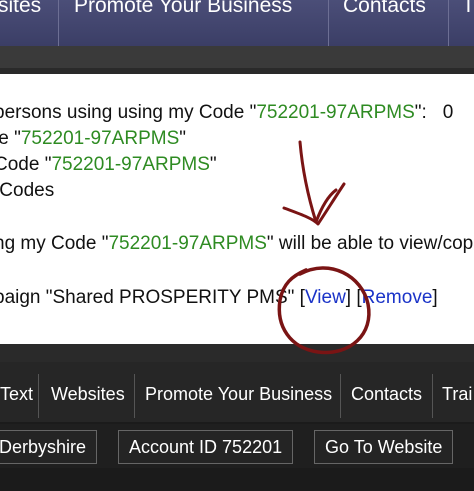 The width and height of the screenshot is (474, 491). I want to click on page-gap, so click(237, 57).